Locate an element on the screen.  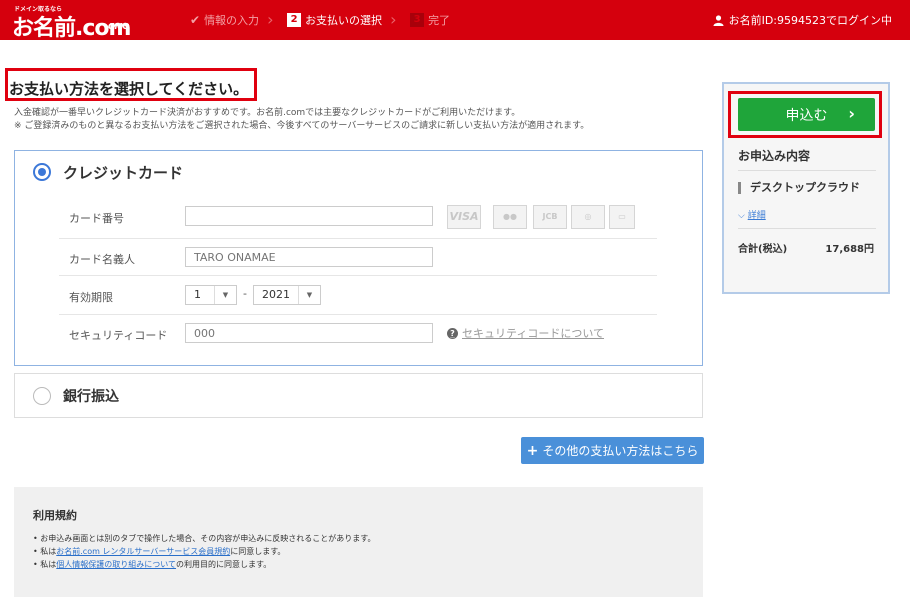
apply-button: 申込む › is located at coordinates (806, 114).